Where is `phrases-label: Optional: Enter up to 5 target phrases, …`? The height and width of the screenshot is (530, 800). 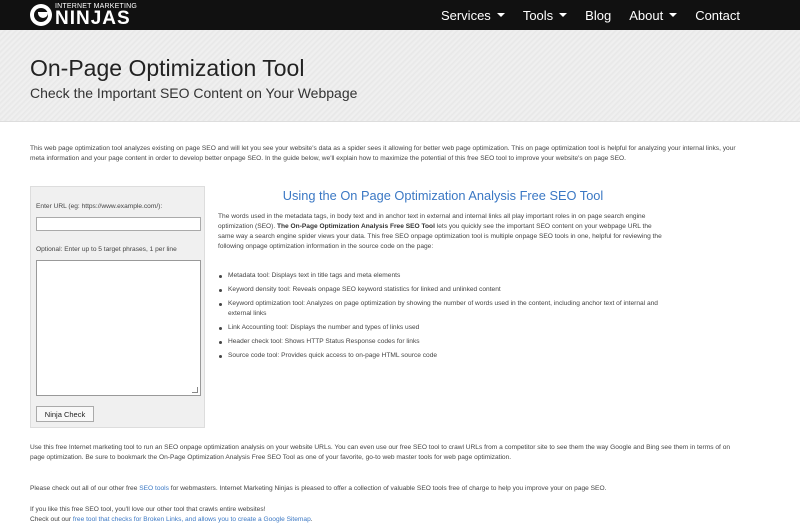 phrases-label: Optional: Enter up to 5 target phrases, … is located at coordinates (106, 249).